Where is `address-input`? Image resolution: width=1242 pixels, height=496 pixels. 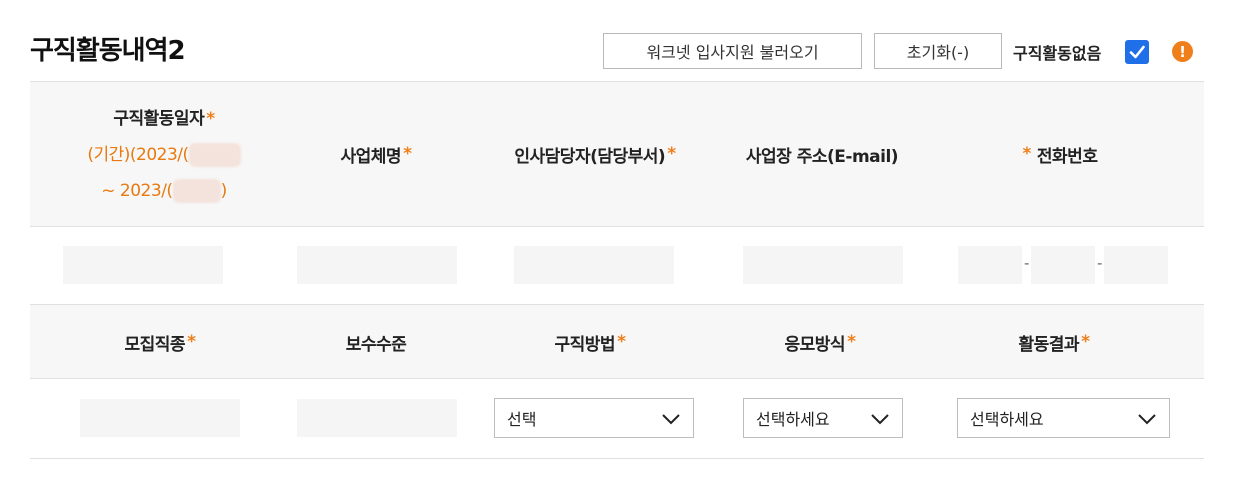
address-input is located at coordinates (823, 265).